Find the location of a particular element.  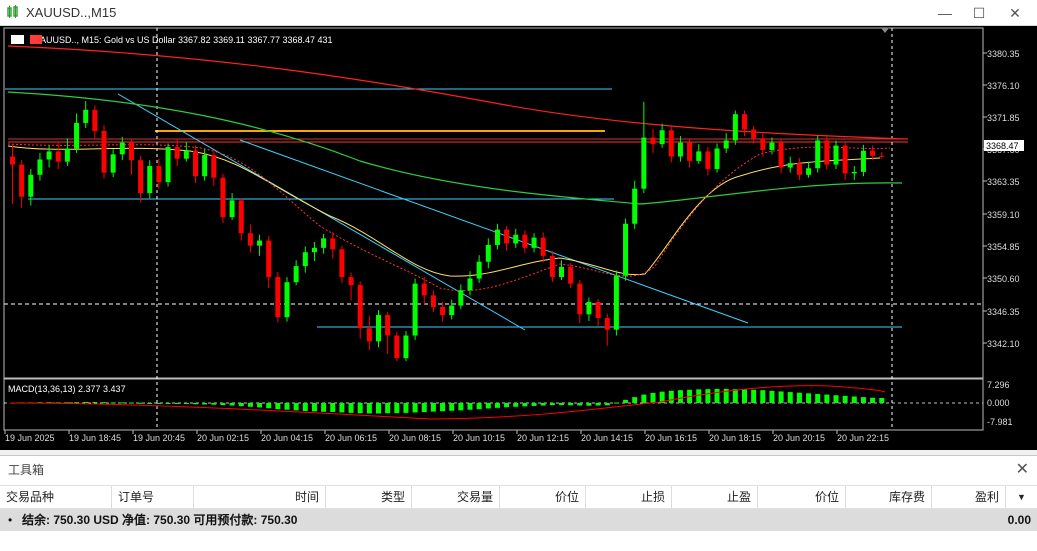

col-price: 价位 is located at coordinates (543, 497).